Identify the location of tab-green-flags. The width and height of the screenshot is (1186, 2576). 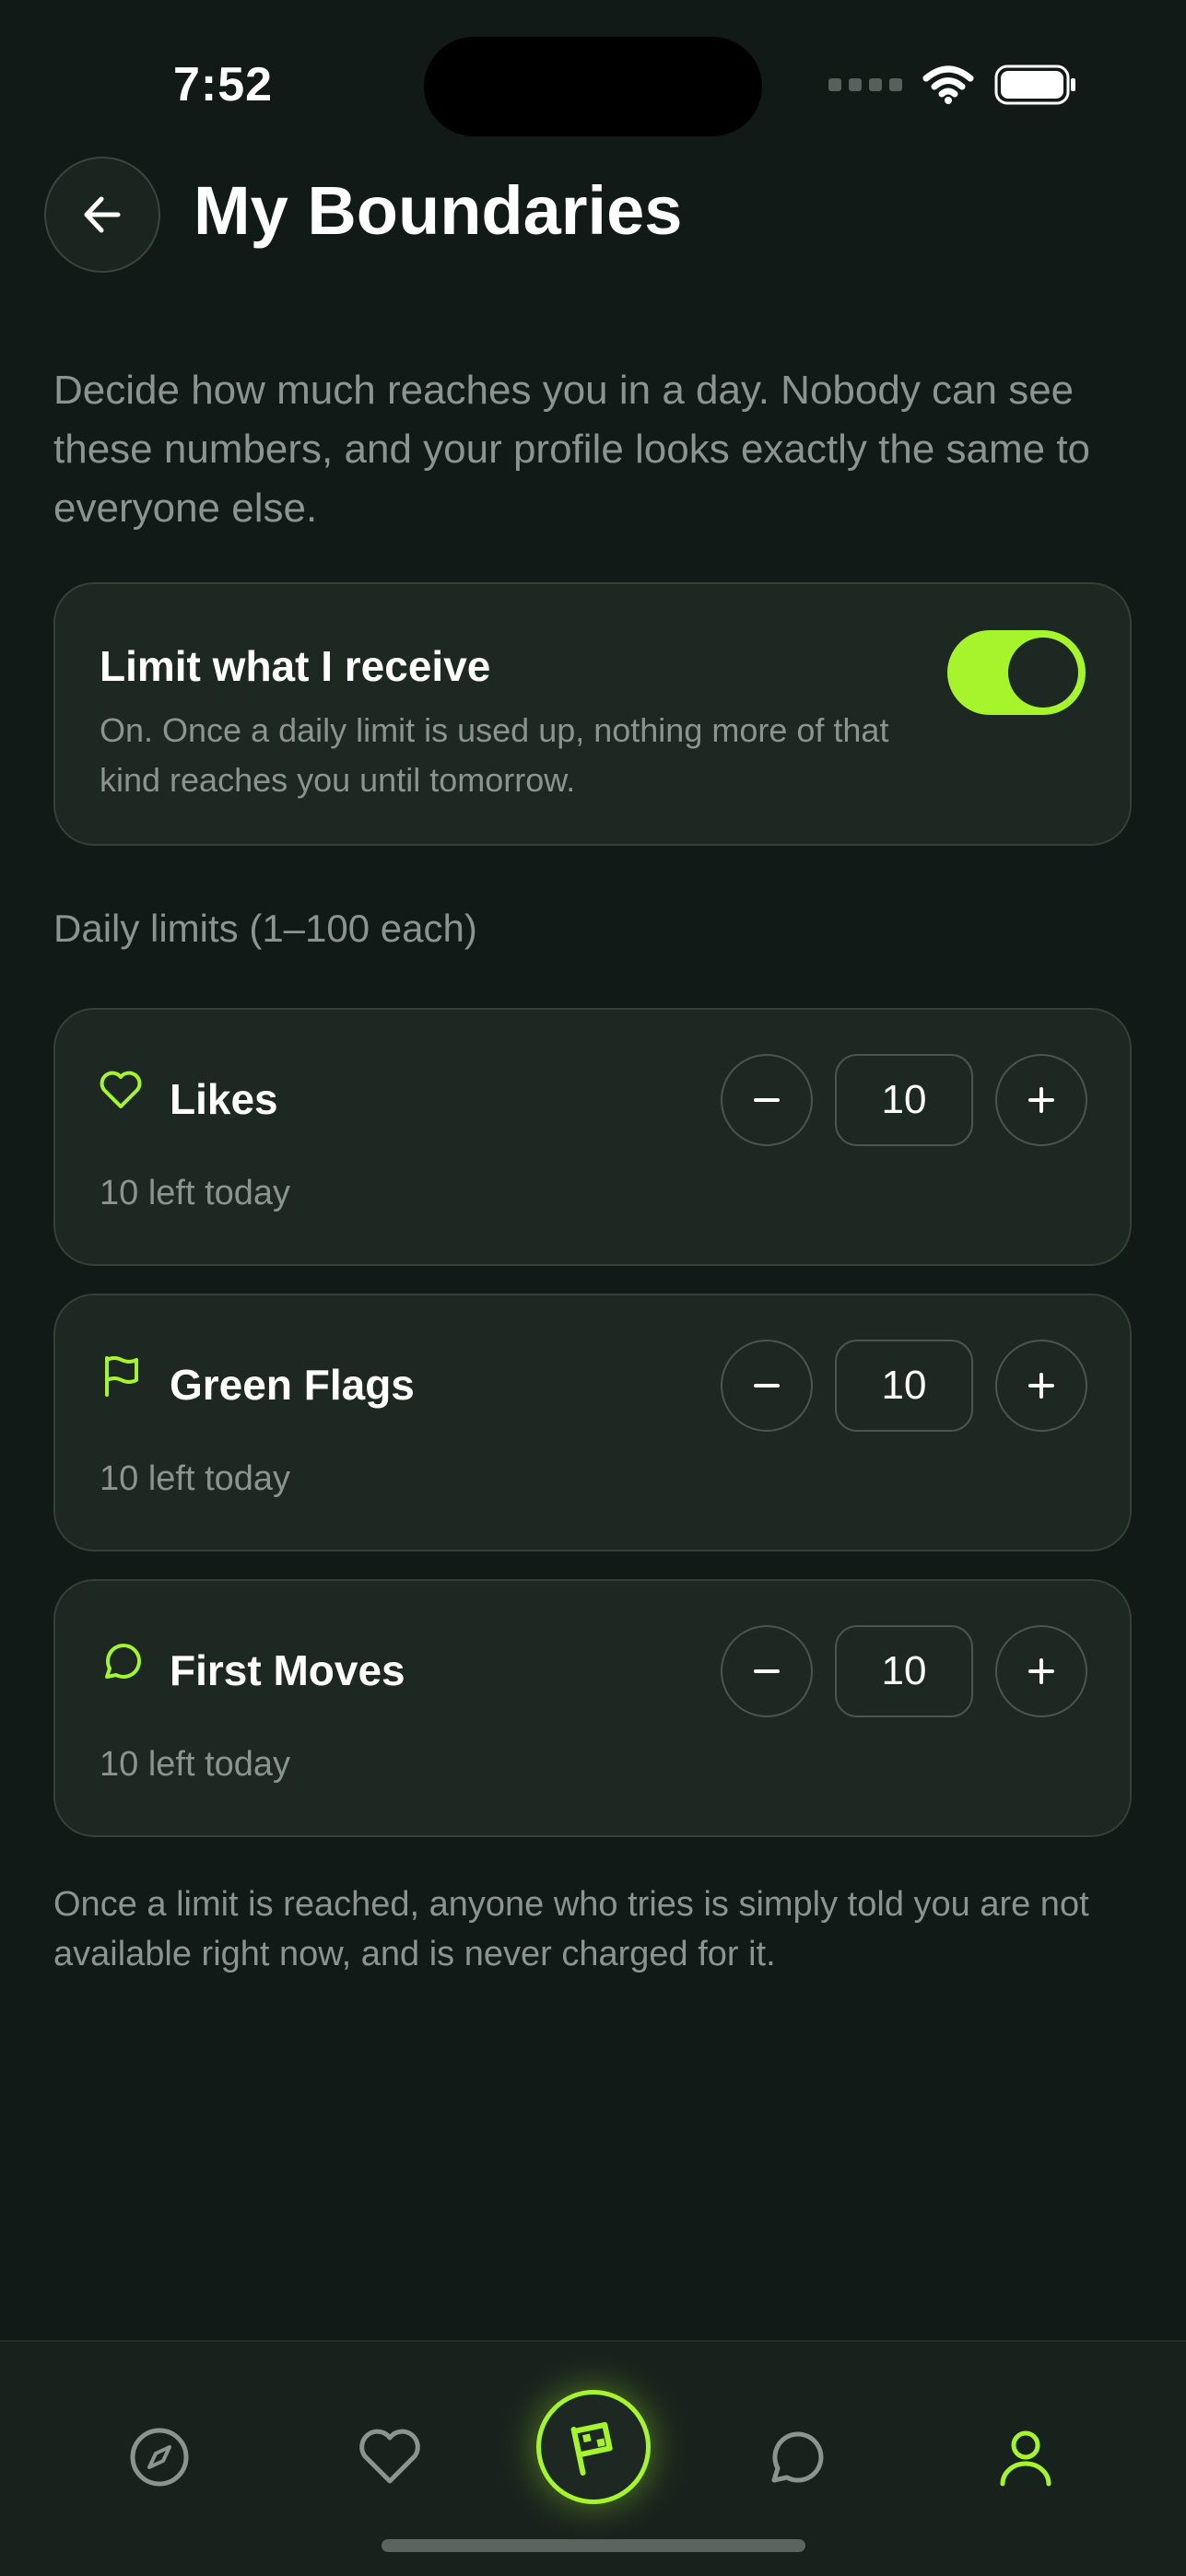
(593, 2447).